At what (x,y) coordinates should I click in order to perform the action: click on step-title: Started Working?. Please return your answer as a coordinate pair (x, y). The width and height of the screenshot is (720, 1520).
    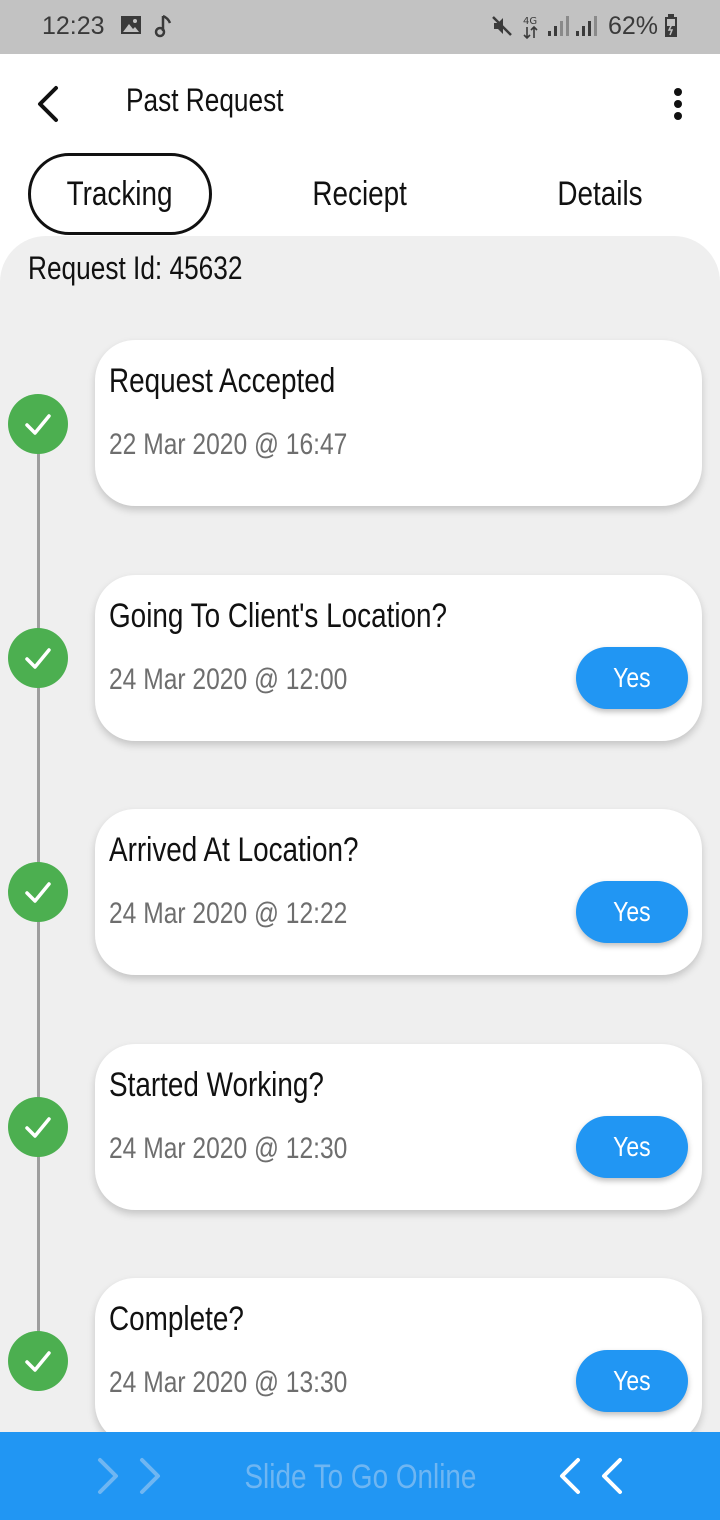
    Looking at the image, I should click on (216, 1085).